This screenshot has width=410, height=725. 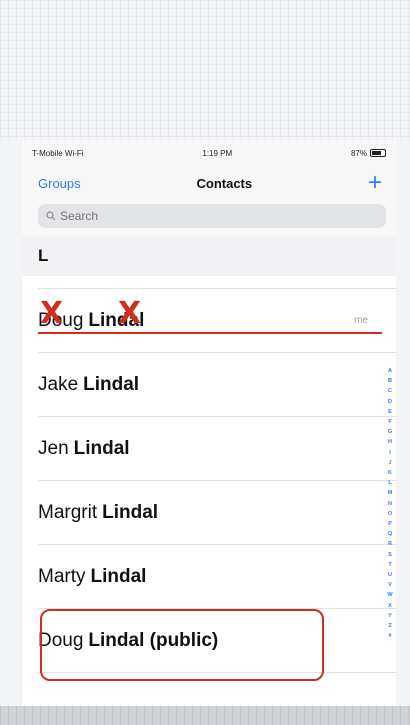 I want to click on index-letter: L, so click(x=389, y=483).